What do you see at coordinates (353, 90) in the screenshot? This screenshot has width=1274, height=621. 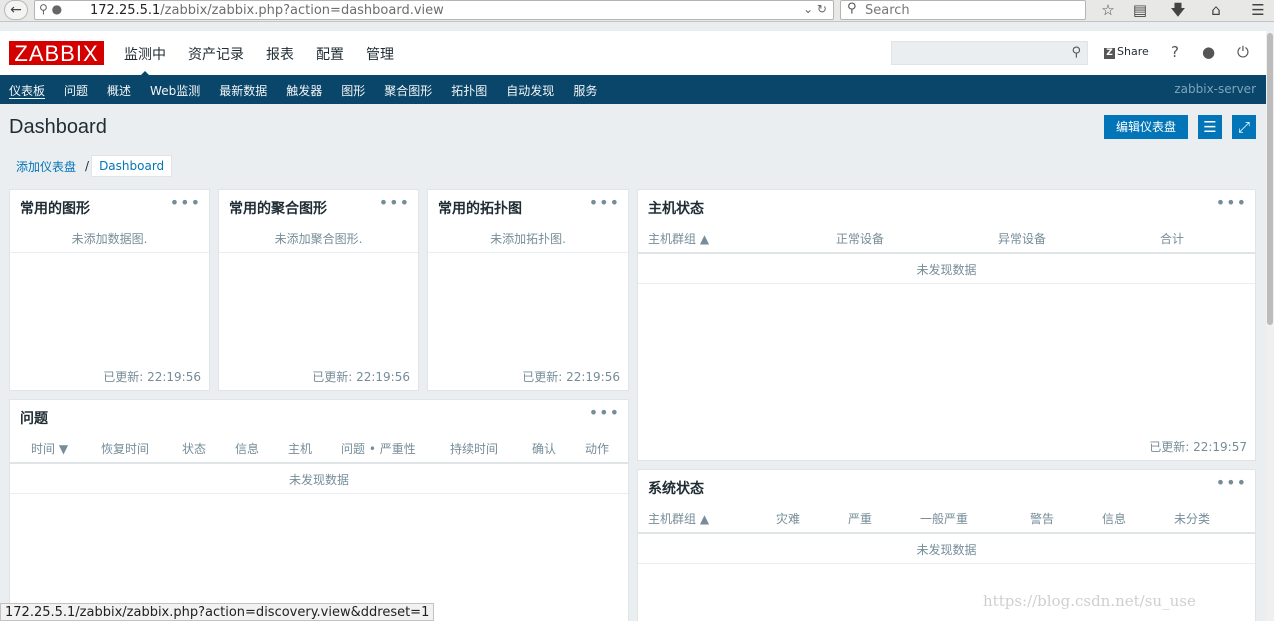 I see `subnav-graphs: 图形` at bounding box center [353, 90].